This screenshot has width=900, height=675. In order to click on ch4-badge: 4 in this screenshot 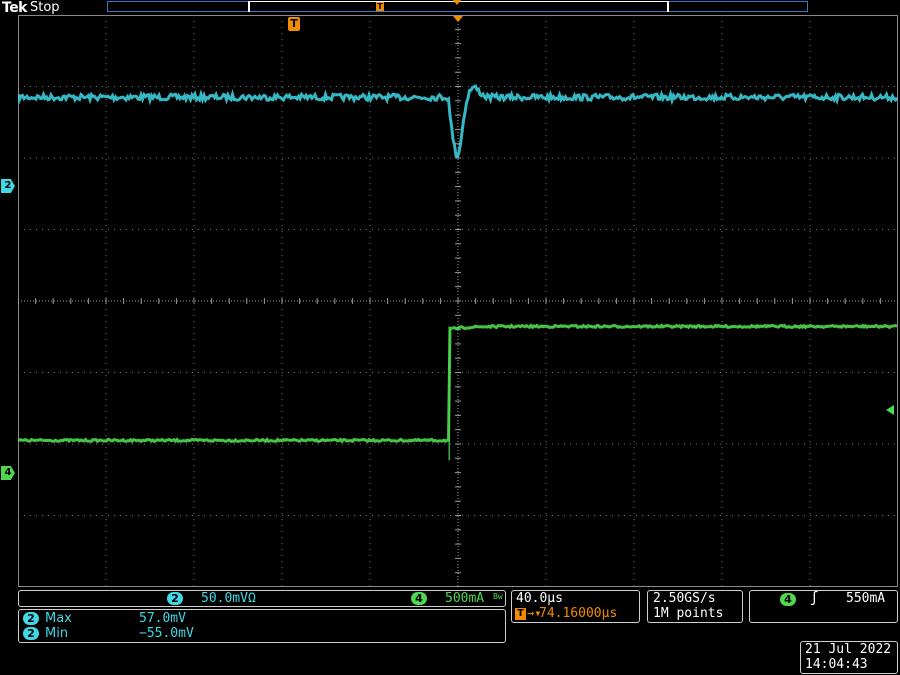, I will do `click(419, 598)`.